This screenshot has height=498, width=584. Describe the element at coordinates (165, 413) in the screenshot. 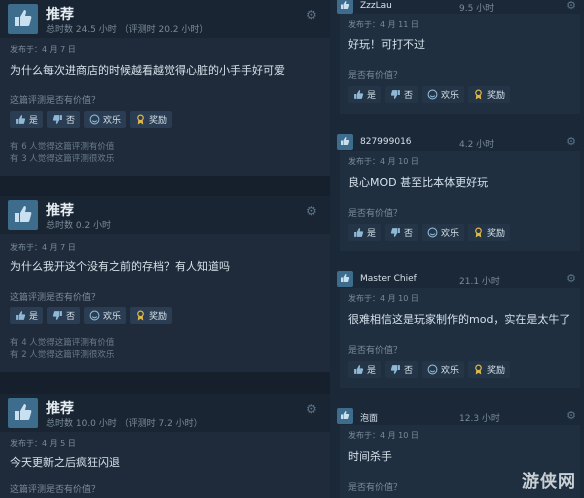

I see `review-header: 推荐 总时数 10.0 小时 （评测时 7.2 小时） ⚙` at that location.